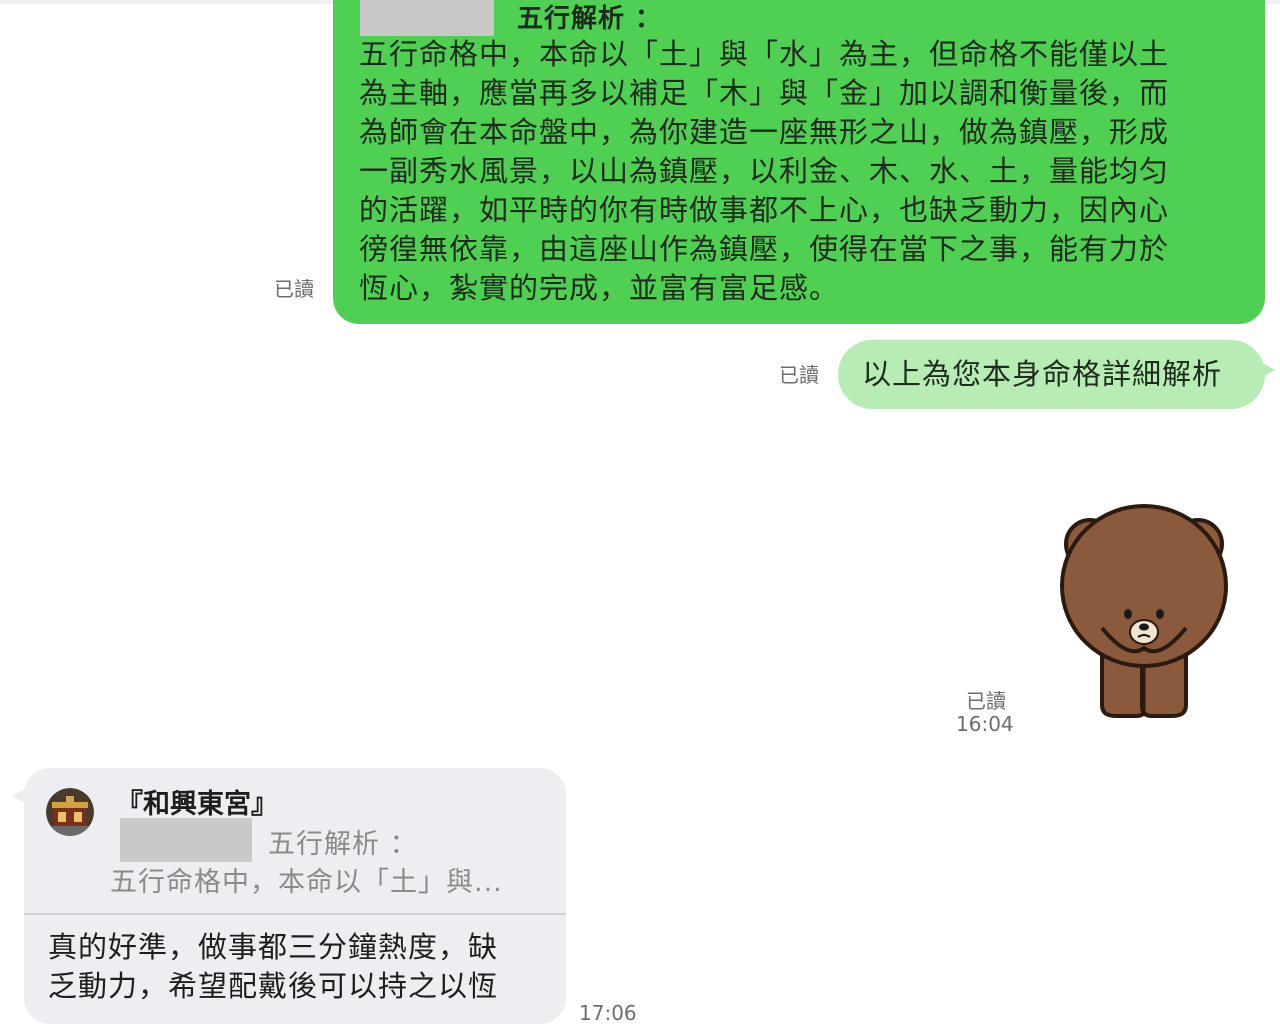 This screenshot has height=1031, width=1280. What do you see at coordinates (295, 914) in the screenshot?
I see `quote-divider` at bounding box center [295, 914].